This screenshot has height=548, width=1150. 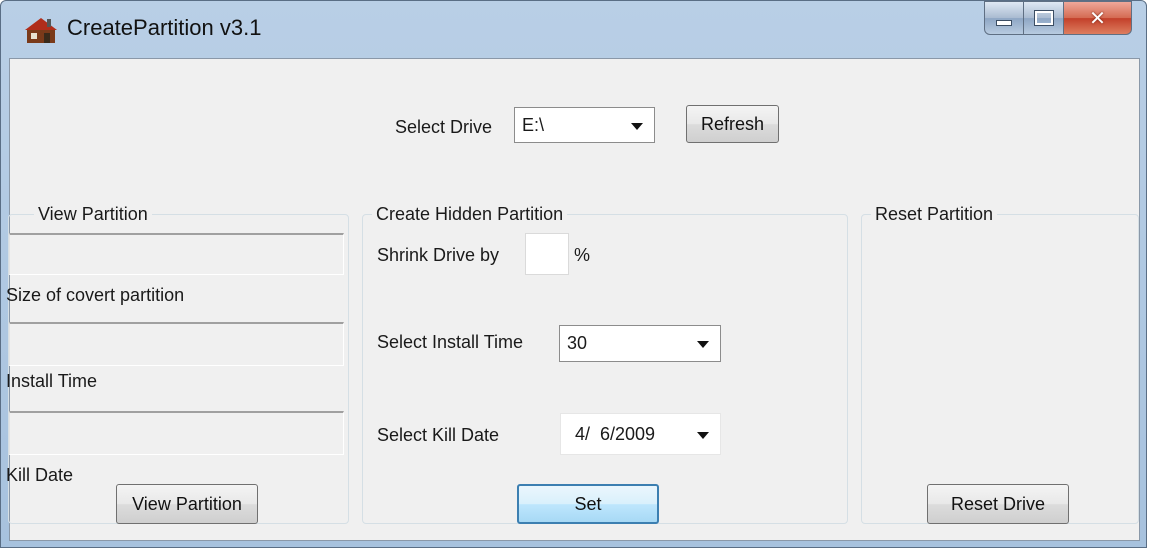 What do you see at coordinates (93, 214) in the screenshot?
I see `view-partition-legend: View Partition` at bounding box center [93, 214].